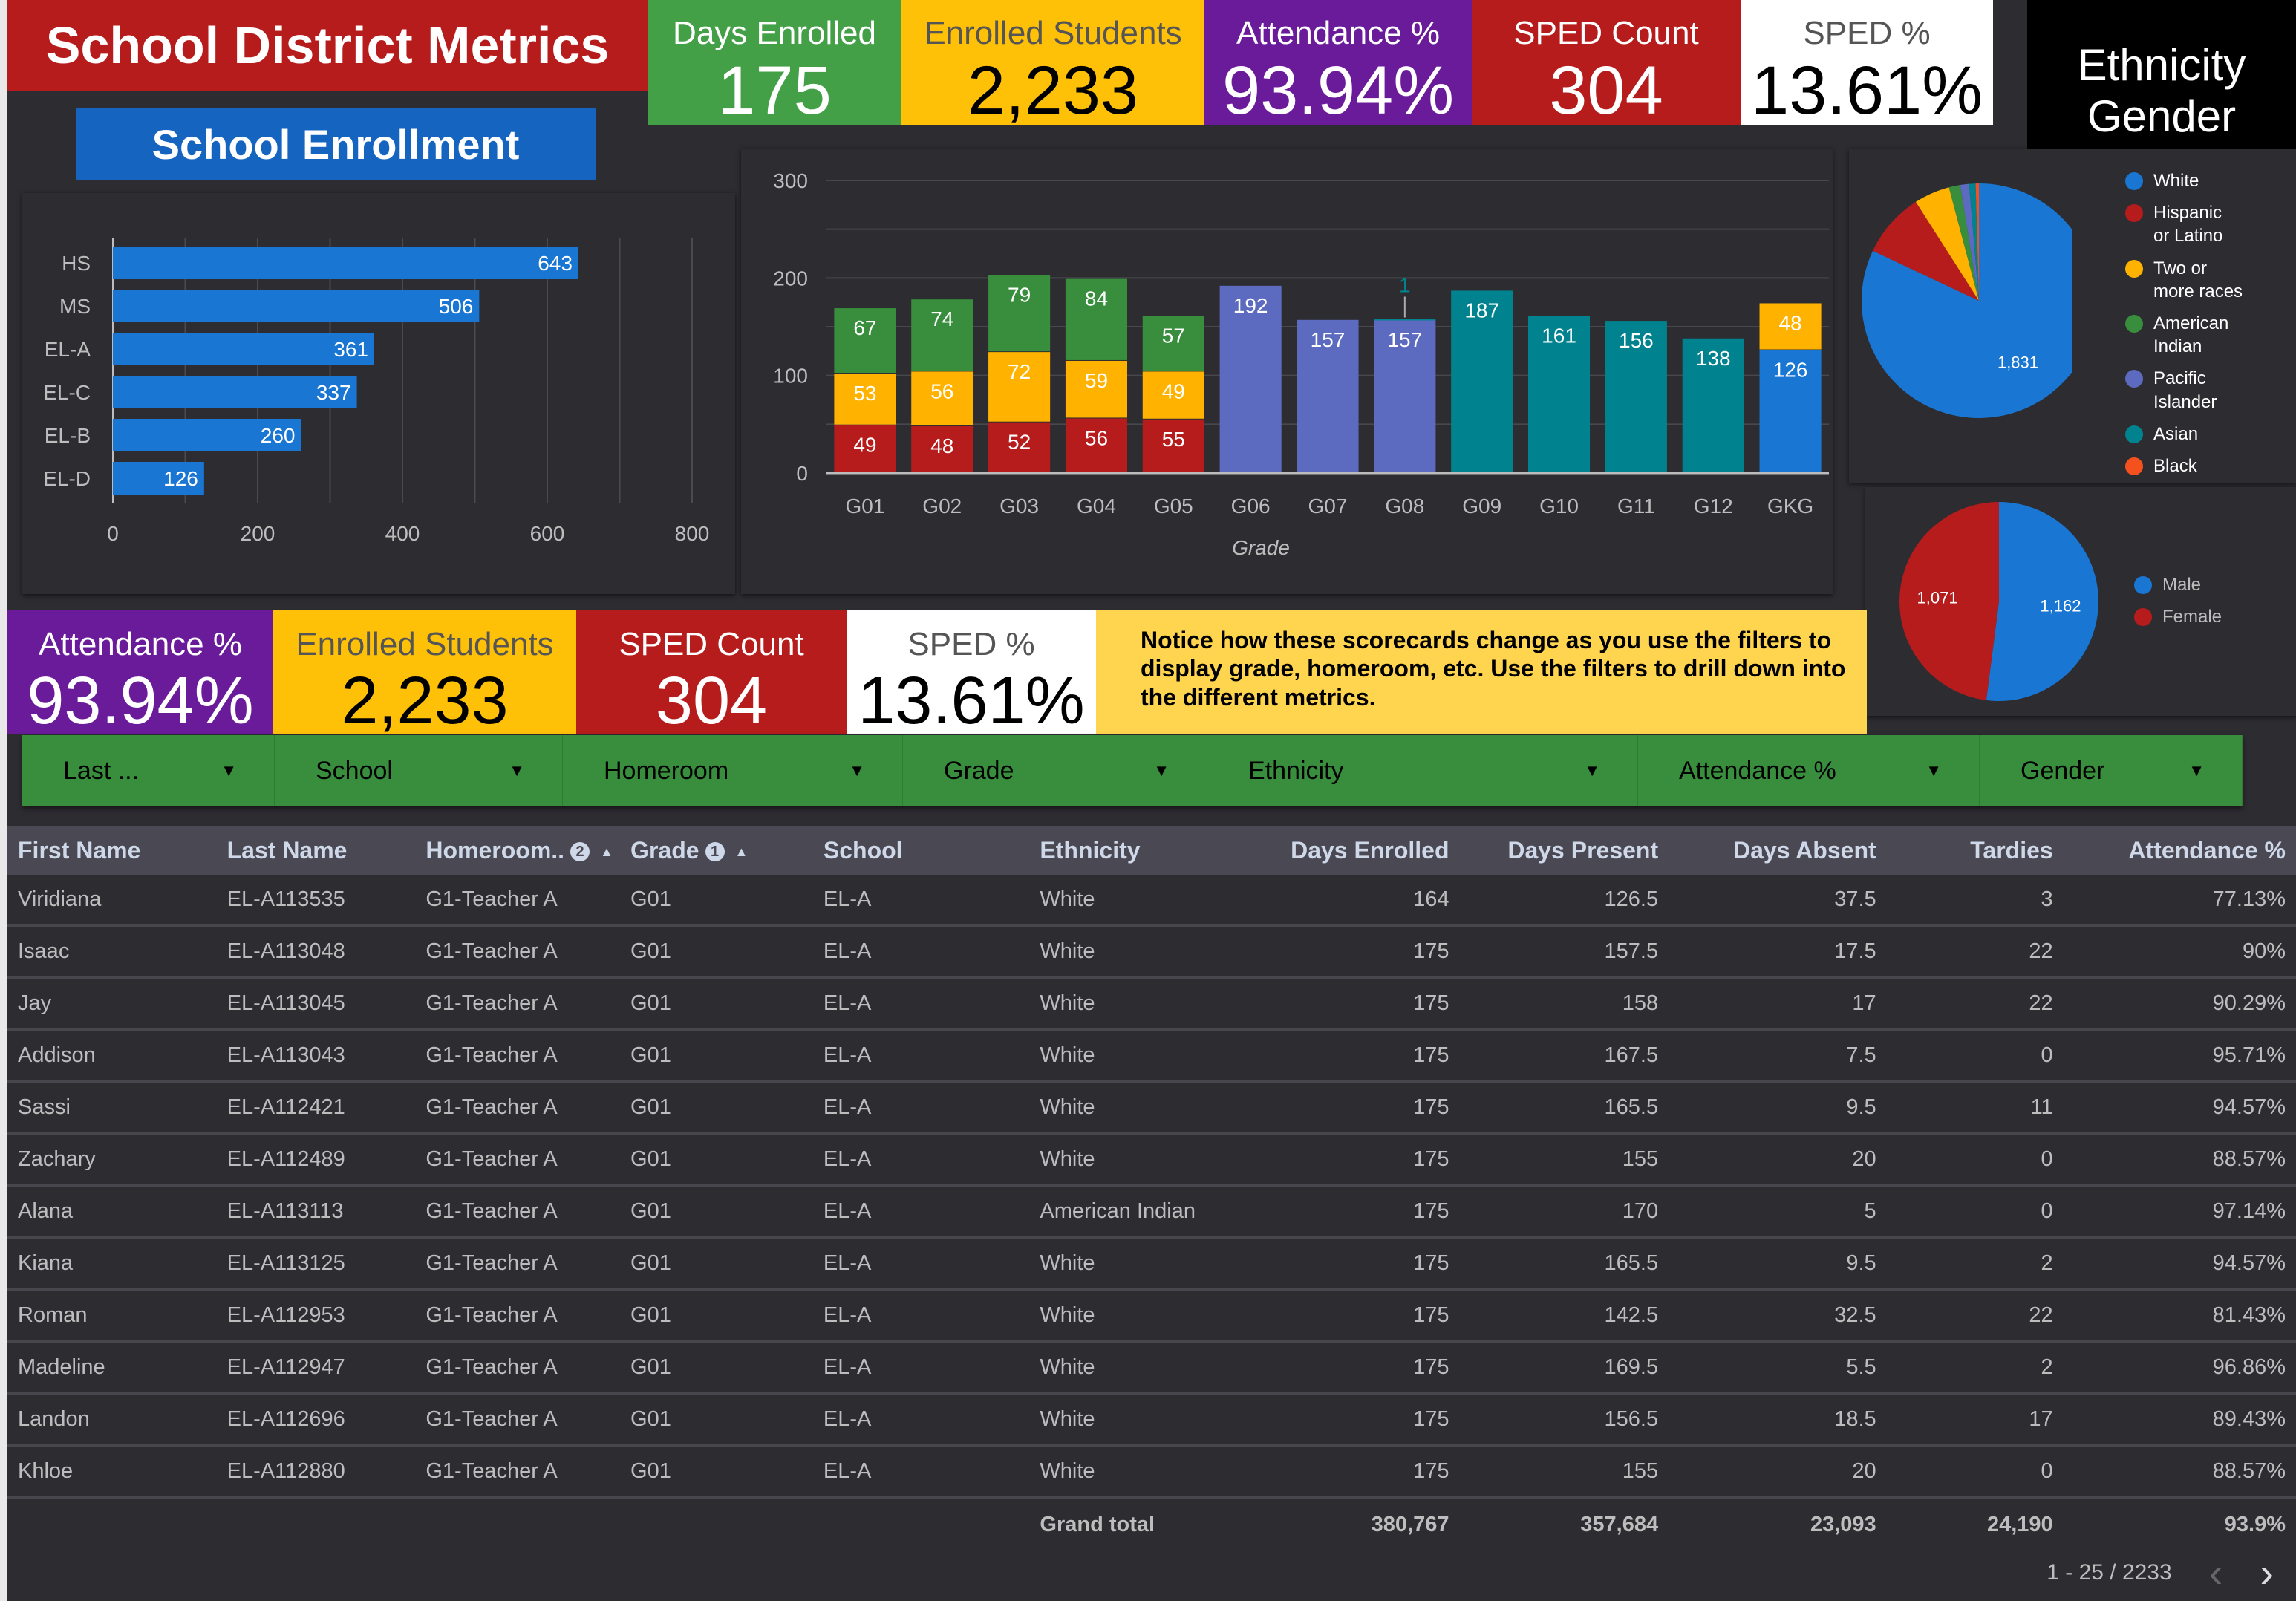 This screenshot has width=2296, height=1601. What do you see at coordinates (1564, 850) in the screenshot?
I see `column-header-days-present: Days Present` at bounding box center [1564, 850].